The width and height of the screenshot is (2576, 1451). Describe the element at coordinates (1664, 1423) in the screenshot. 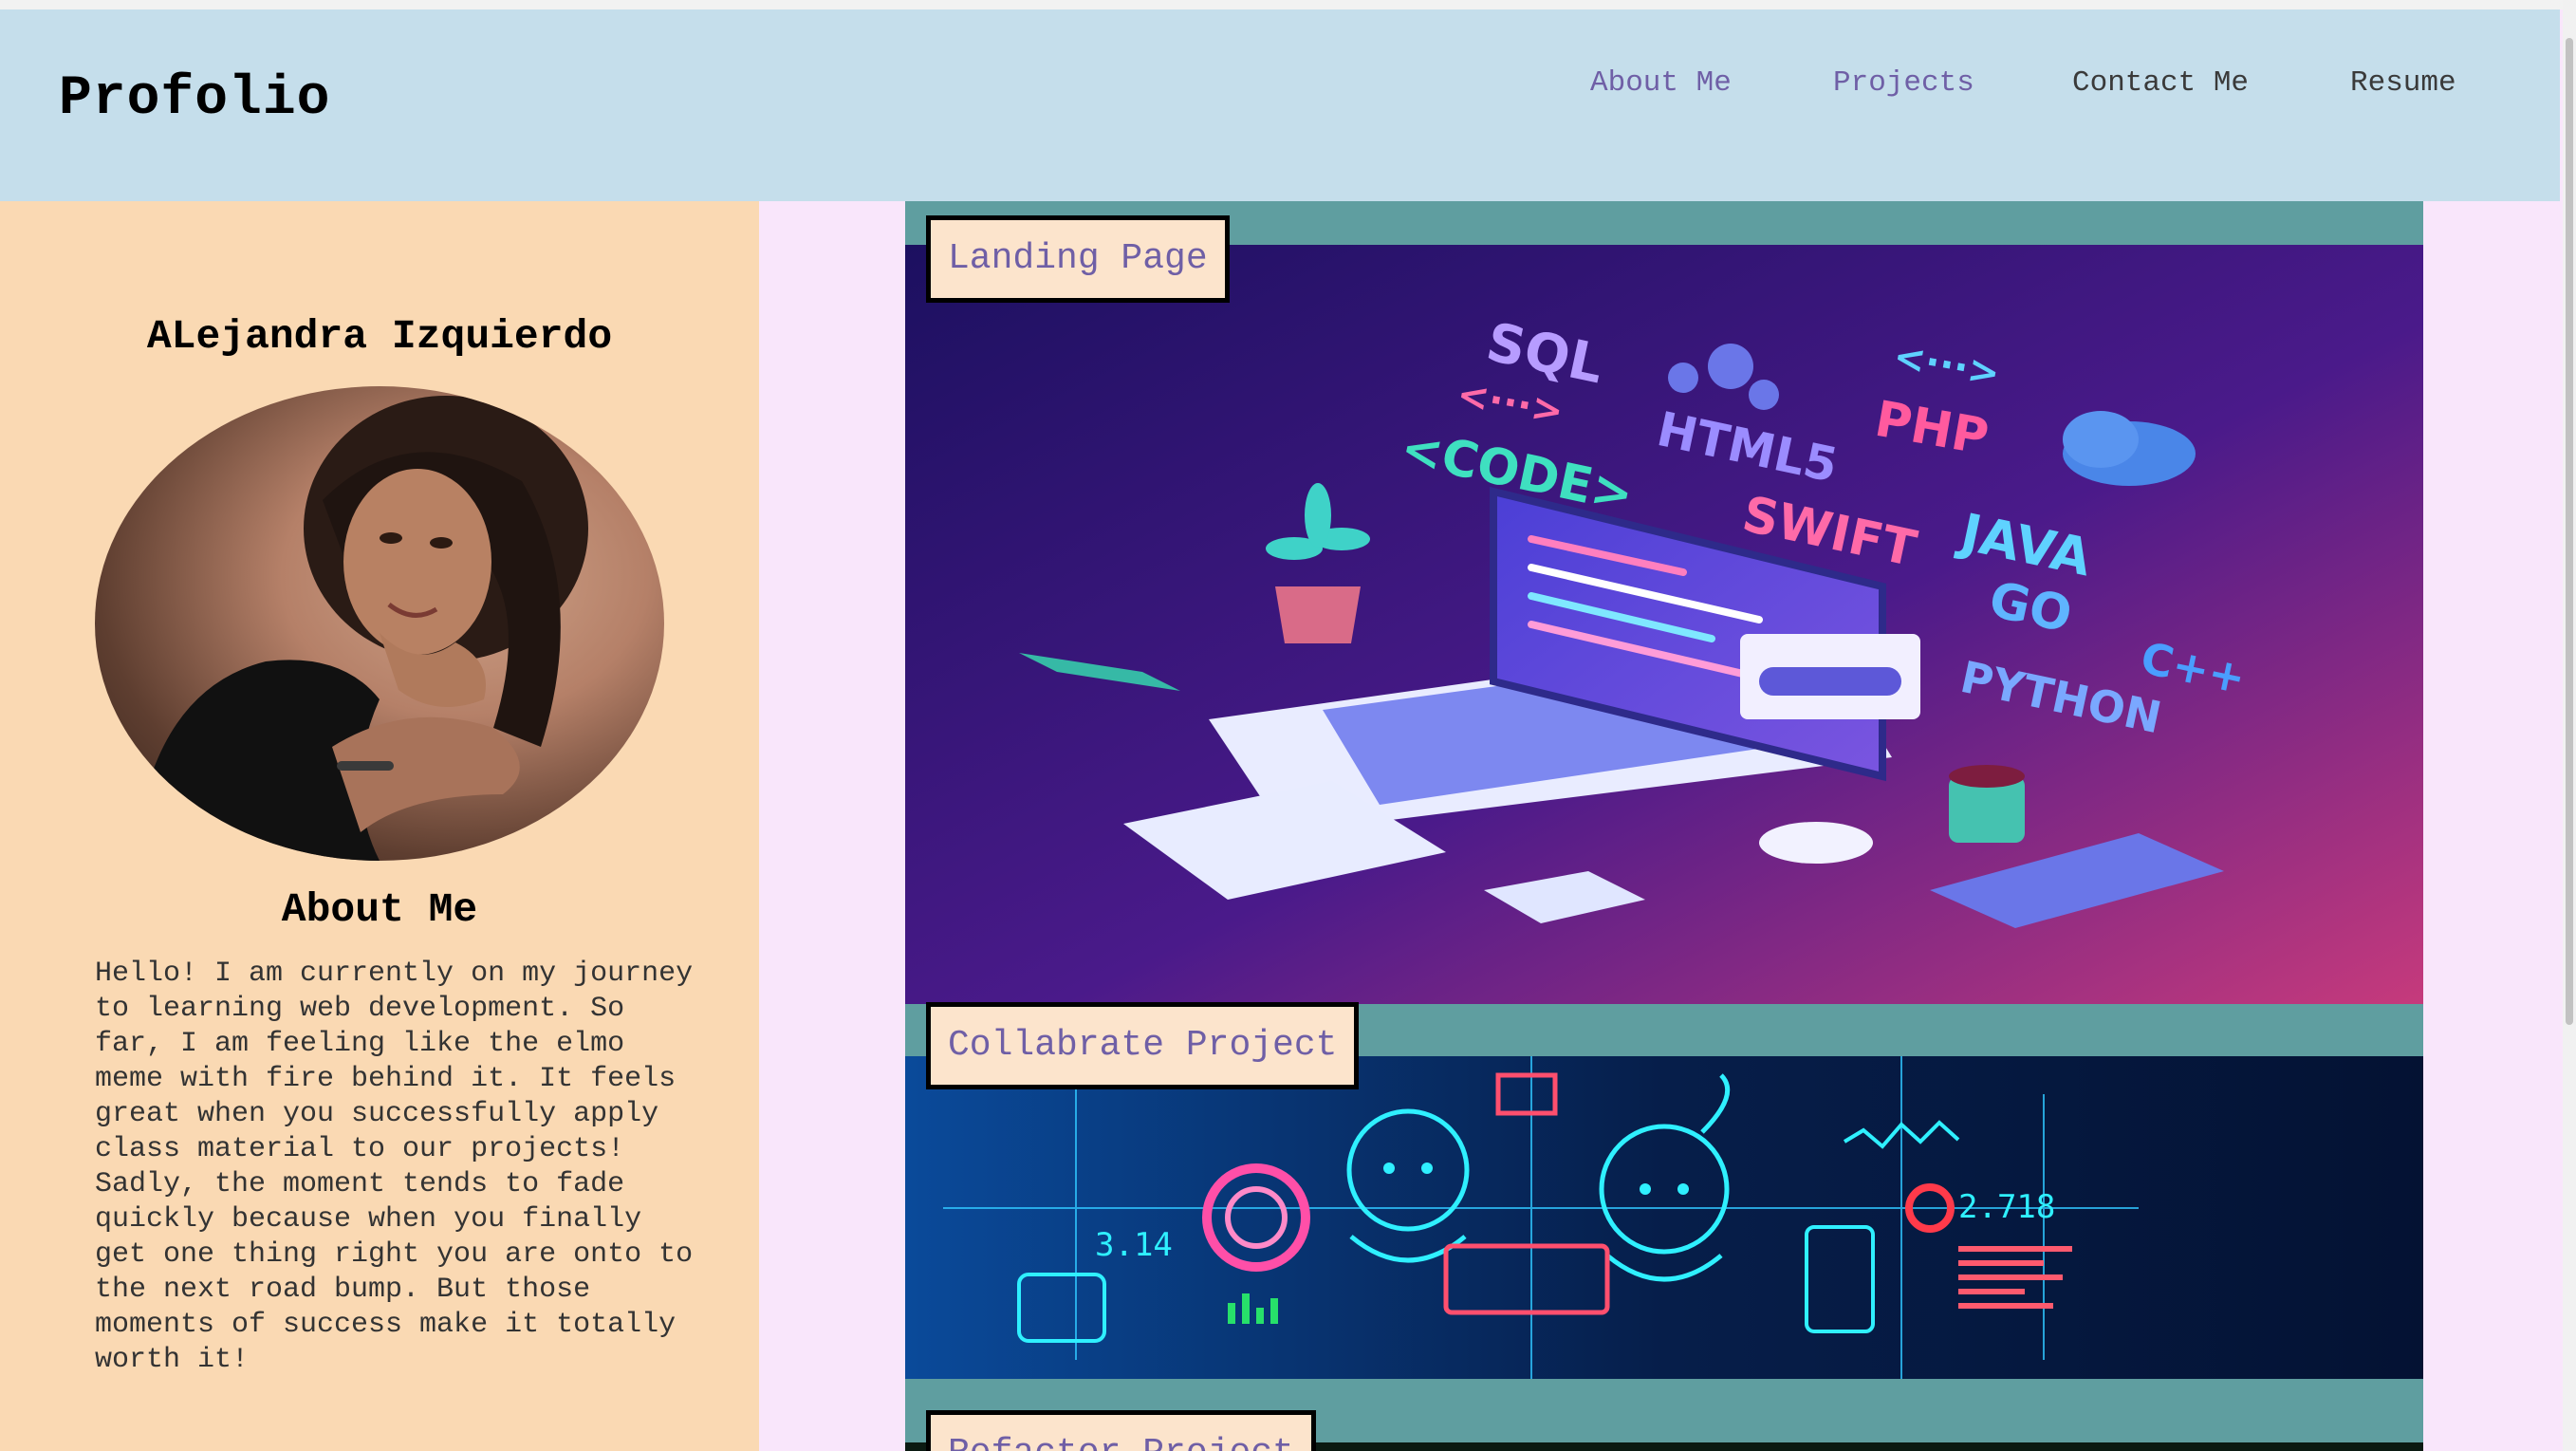

I see `project-card-refactor: Refactor Project` at that location.